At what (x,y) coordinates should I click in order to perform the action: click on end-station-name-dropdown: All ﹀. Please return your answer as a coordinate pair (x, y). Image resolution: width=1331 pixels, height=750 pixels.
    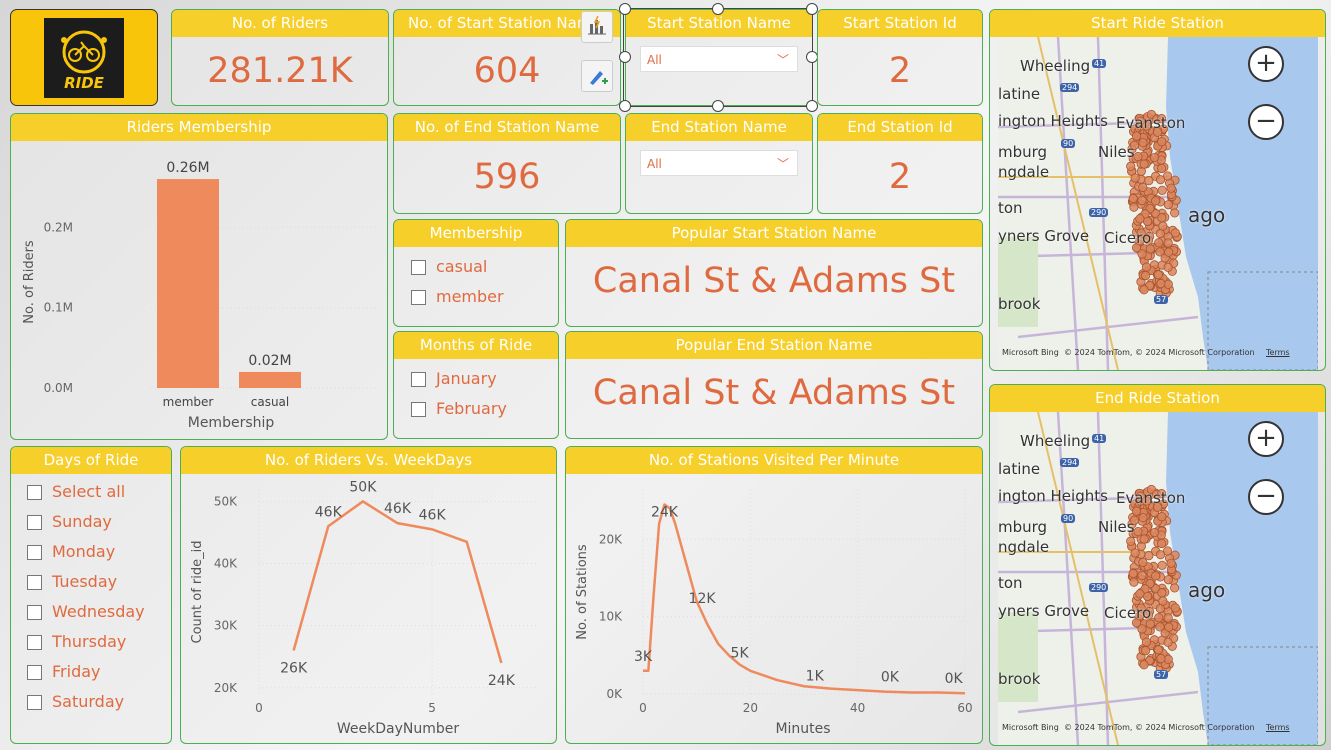
    Looking at the image, I should click on (719, 163).